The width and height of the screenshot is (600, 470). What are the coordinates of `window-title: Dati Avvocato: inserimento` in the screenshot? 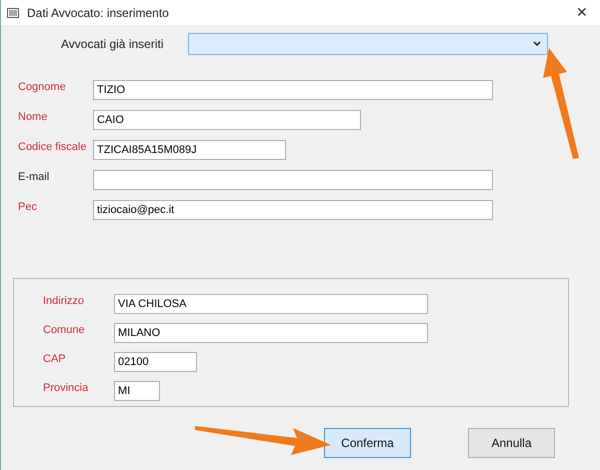 It's located at (98, 13).